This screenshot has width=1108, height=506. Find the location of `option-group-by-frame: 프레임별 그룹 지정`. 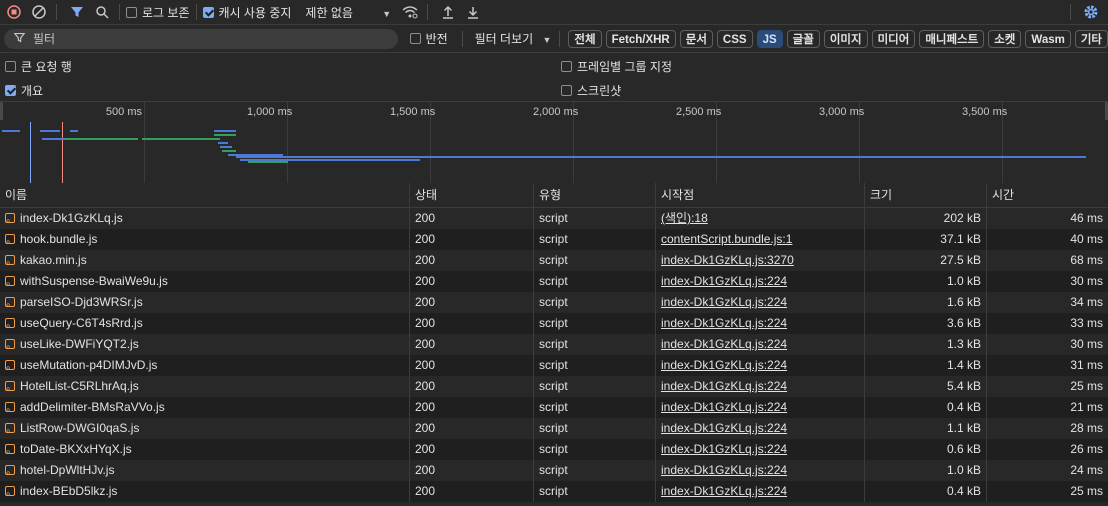

option-group-by-frame: 프레임별 그룹 지정 is located at coordinates (616, 66).